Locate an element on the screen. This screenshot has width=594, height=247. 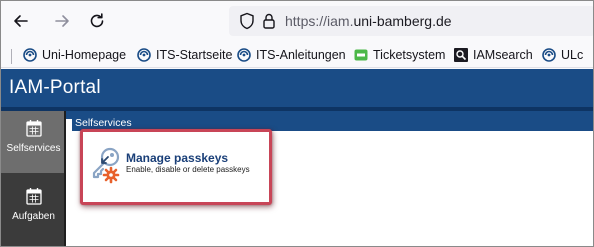
passkey-key-gear-icon is located at coordinates (106, 165).